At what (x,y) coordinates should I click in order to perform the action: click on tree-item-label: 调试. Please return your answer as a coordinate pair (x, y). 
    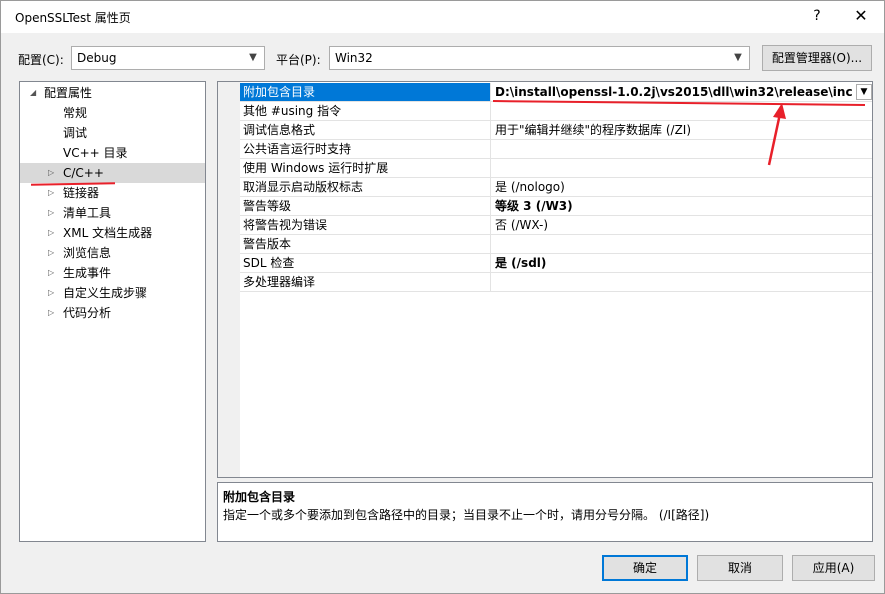
    Looking at the image, I should click on (75, 133).